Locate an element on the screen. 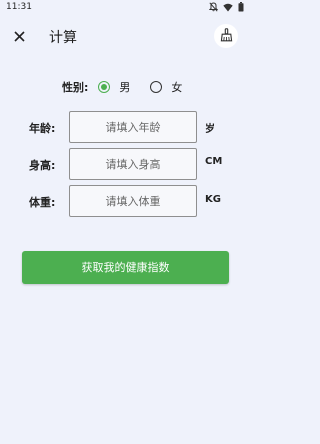  weight-input is located at coordinates (133, 201).